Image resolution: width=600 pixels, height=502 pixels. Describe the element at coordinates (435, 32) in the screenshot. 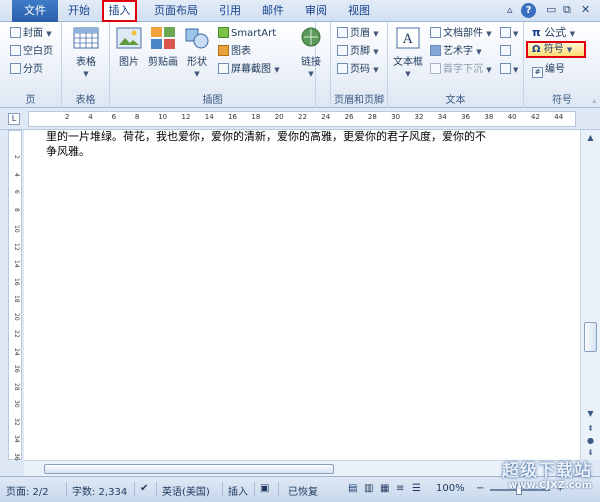

I see `quick-parts-icon` at that location.